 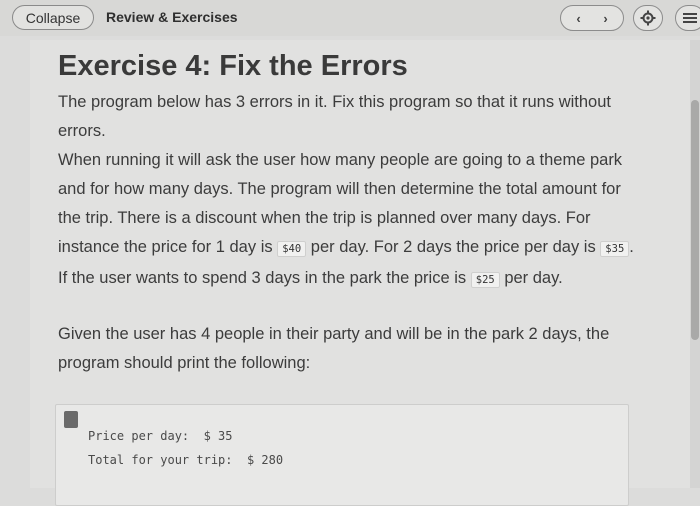 I want to click on chevron-left-icon: ‹, so click(x=579, y=18).